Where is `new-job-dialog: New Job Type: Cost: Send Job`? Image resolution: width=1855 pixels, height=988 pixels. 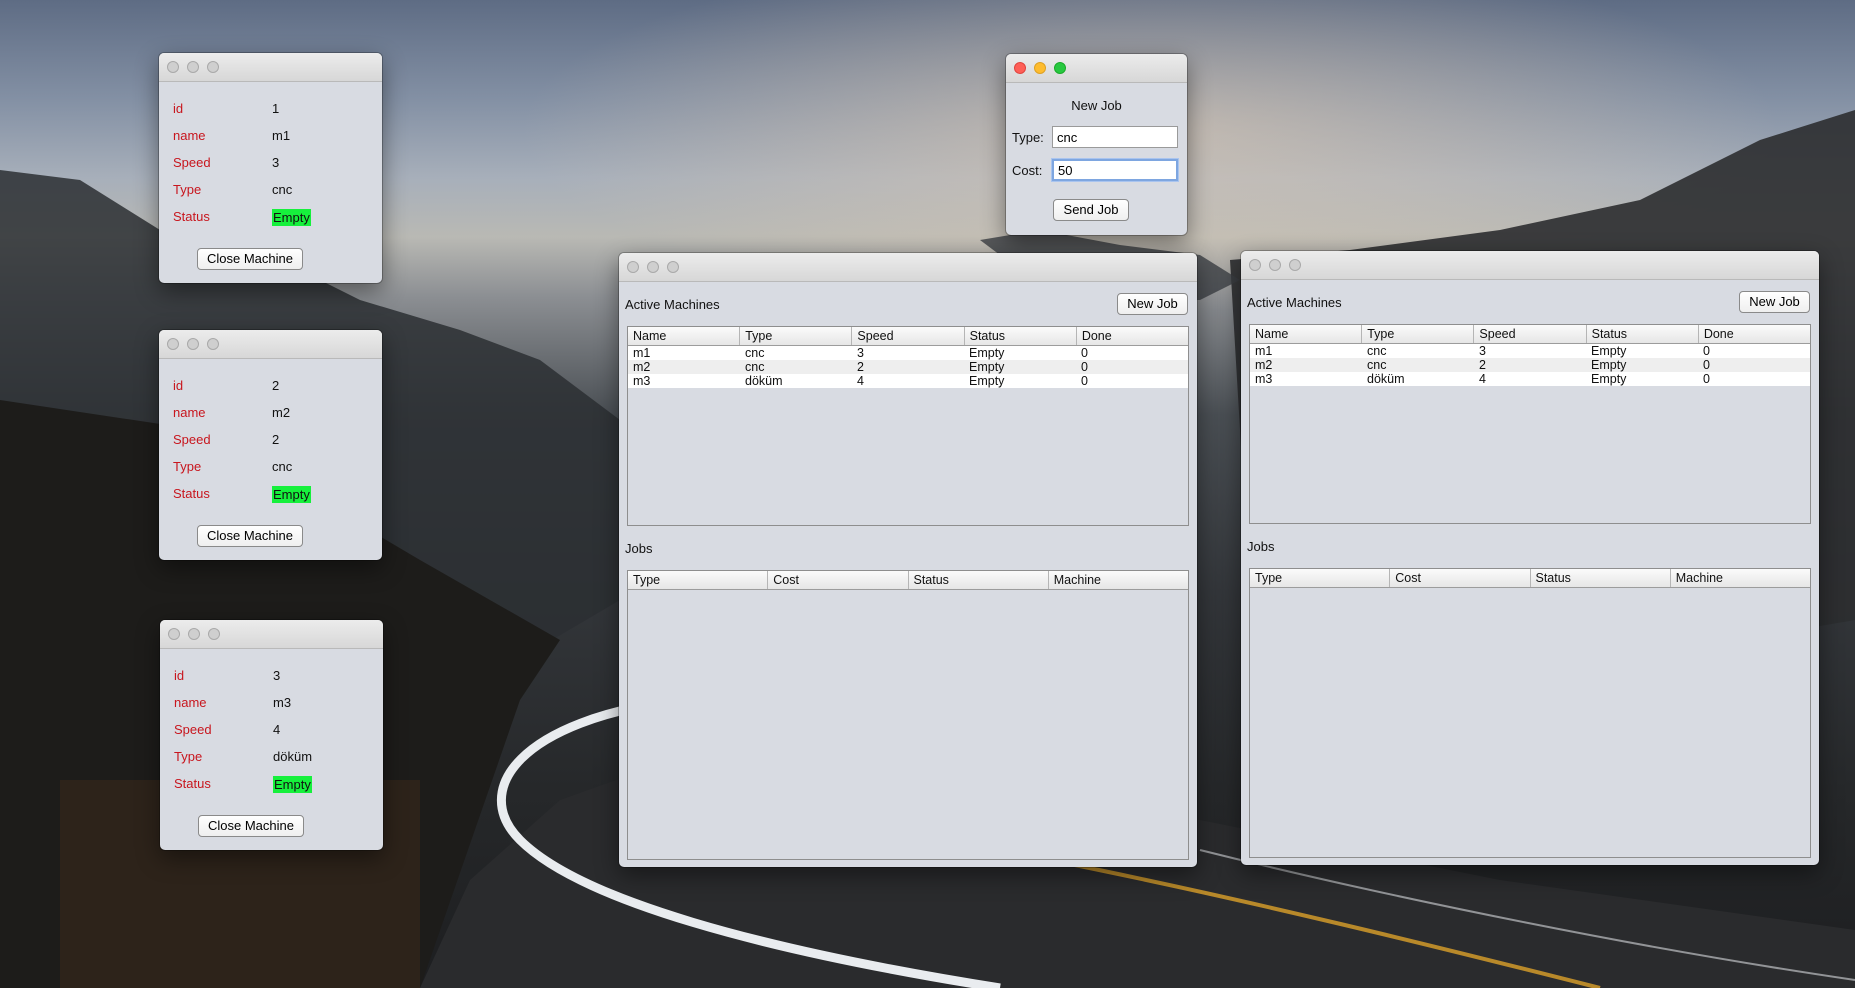
new-job-dialog: New Job Type: Cost: Send Job is located at coordinates (1096, 144).